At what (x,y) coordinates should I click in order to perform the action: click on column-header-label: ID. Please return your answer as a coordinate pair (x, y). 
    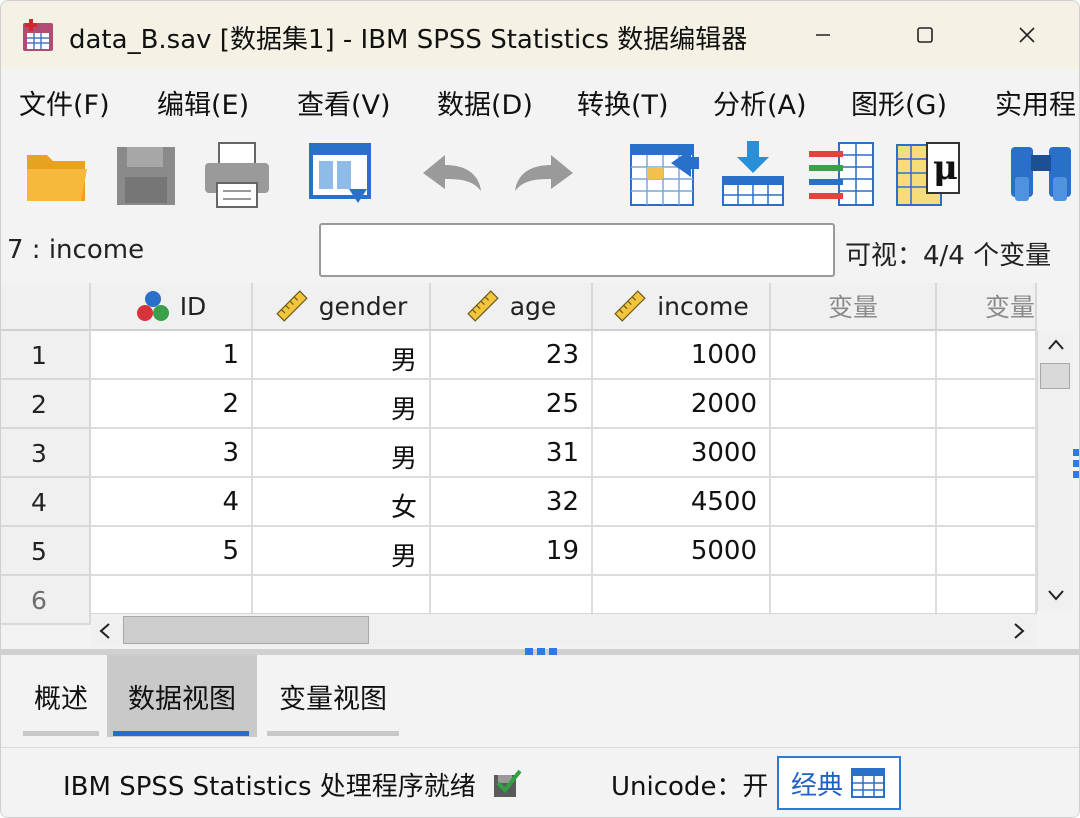
    Looking at the image, I should click on (193, 306).